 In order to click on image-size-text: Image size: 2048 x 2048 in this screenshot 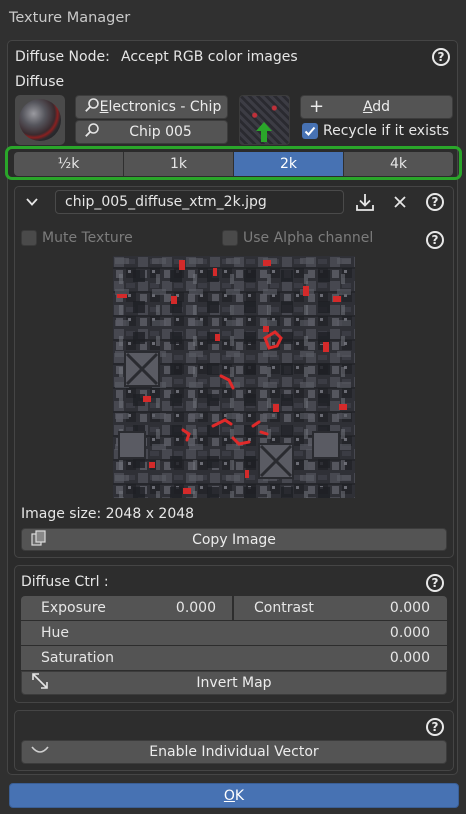, I will do `click(108, 514)`.